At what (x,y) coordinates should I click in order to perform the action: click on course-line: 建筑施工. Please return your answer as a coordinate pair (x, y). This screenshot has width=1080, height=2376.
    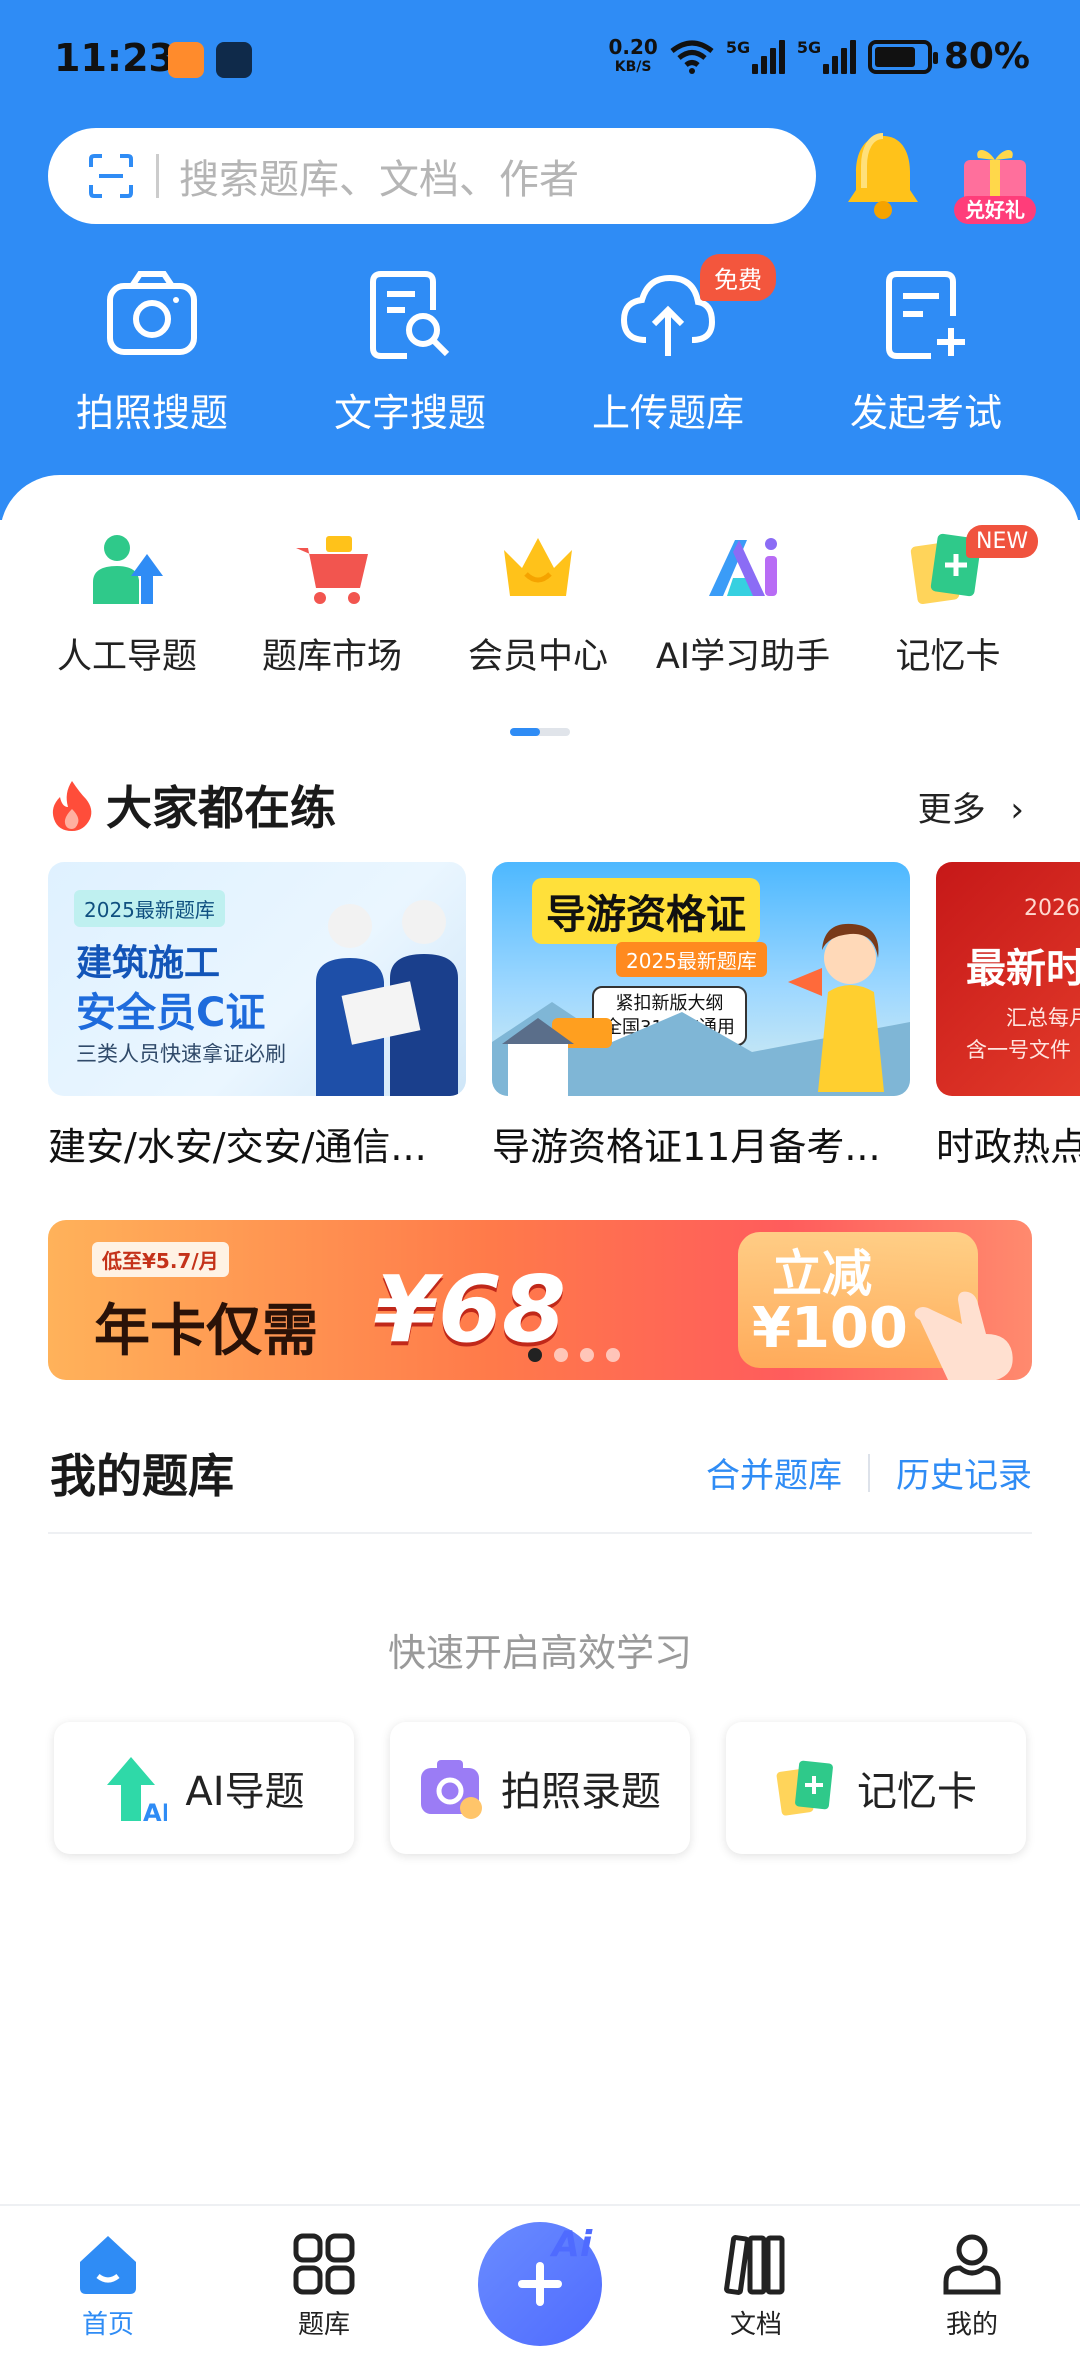
    Looking at the image, I should click on (148, 963).